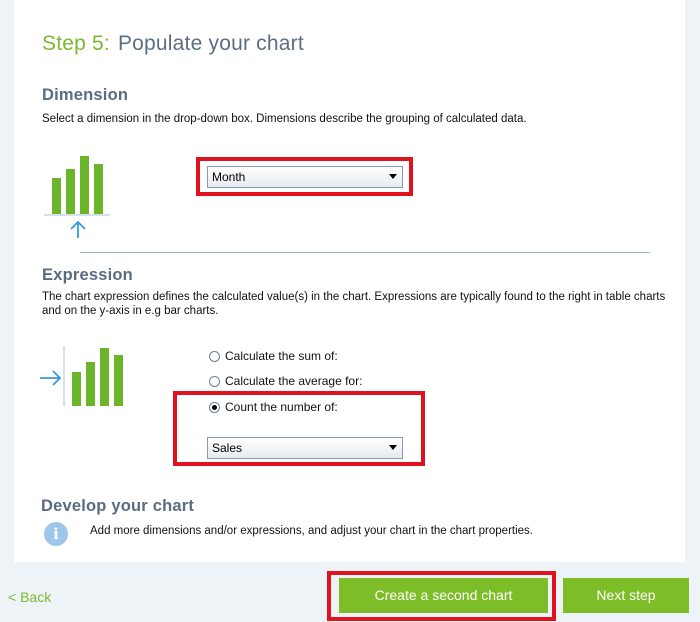 The image size is (700, 622). Describe the element at coordinates (281, 407) in the screenshot. I see `radio-count-label: Count the number of:` at that location.